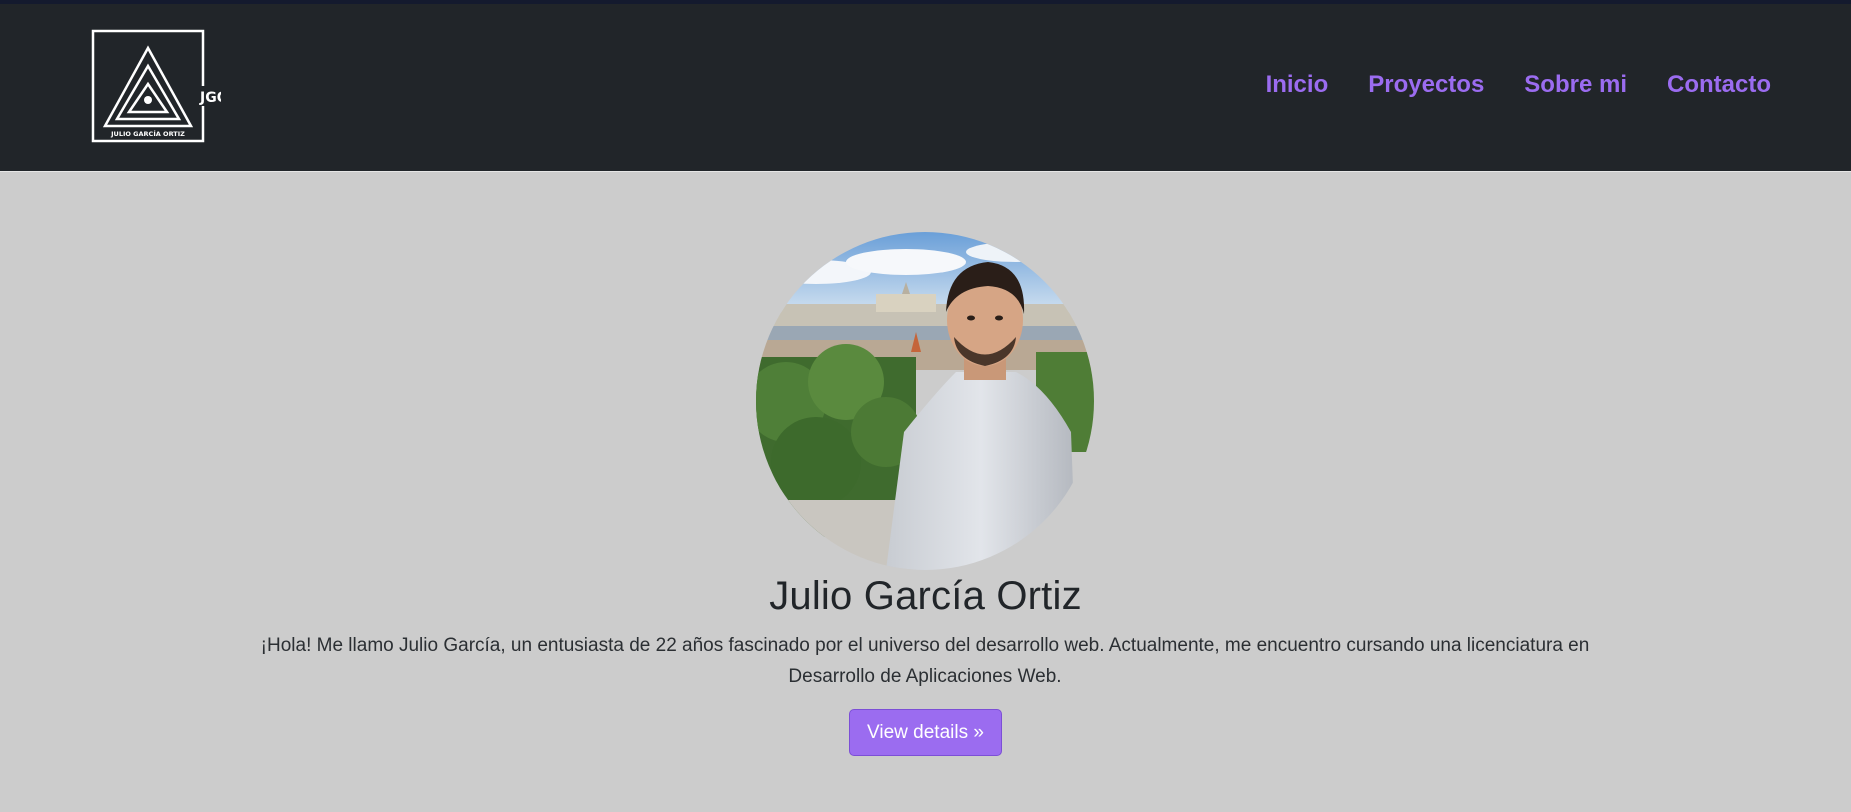 The height and width of the screenshot is (812, 1851). What do you see at coordinates (1518, 85) in the screenshot?
I see `main-nav: Inicio Proyectos Sobre mi Contacto` at bounding box center [1518, 85].